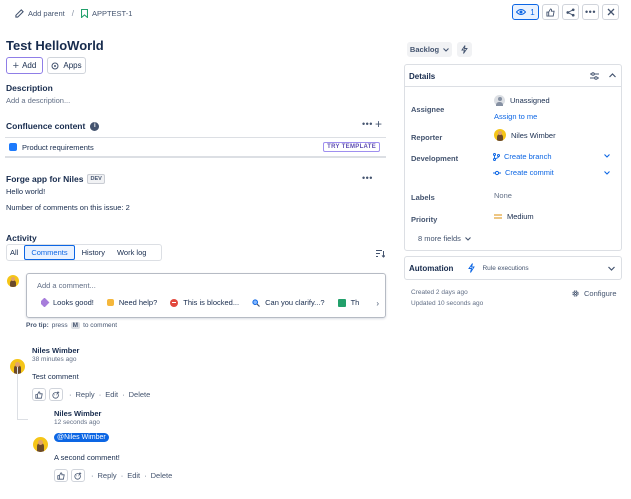 Image resolution: width=631 pixels, height=499 pixels. I want to click on issue-key-link: APPTEST-1, so click(112, 13).